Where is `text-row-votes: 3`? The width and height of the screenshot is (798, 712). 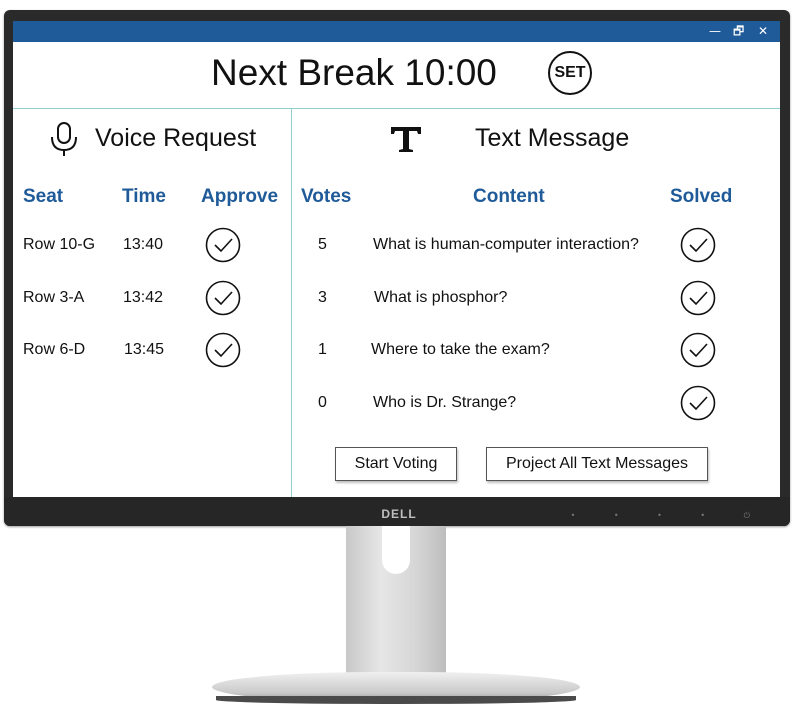 text-row-votes: 3 is located at coordinates (322, 297).